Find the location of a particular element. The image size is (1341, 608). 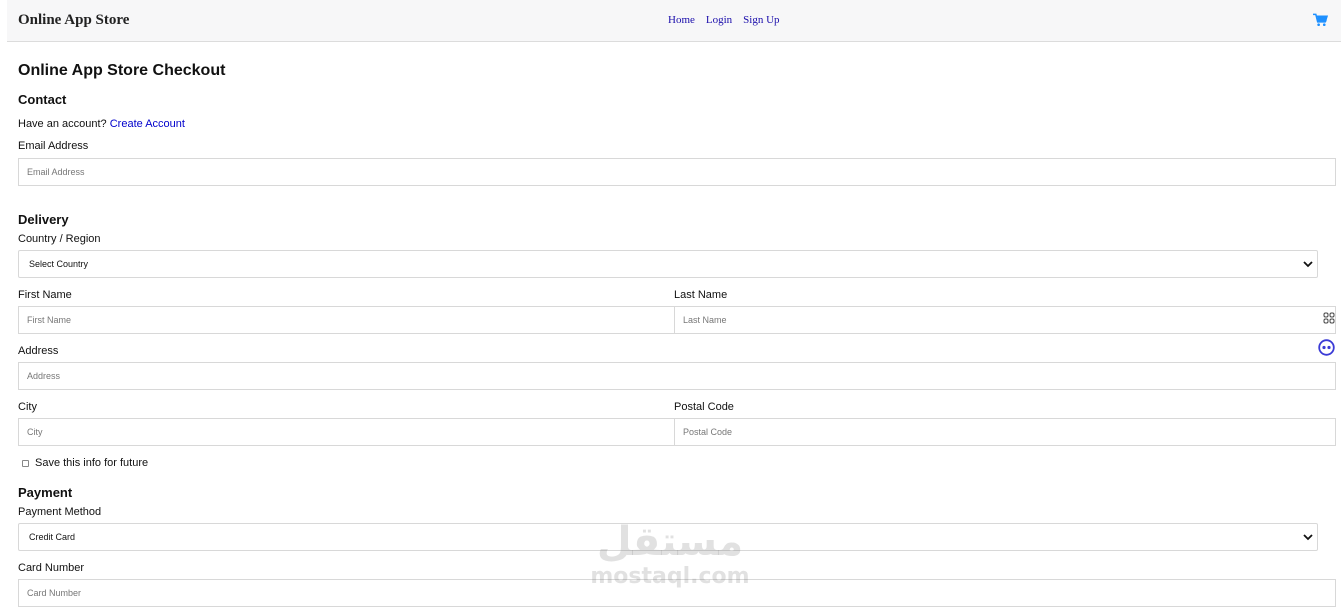

account-prompt-line: Have an account? Create Account is located at coordinates (101, 124).